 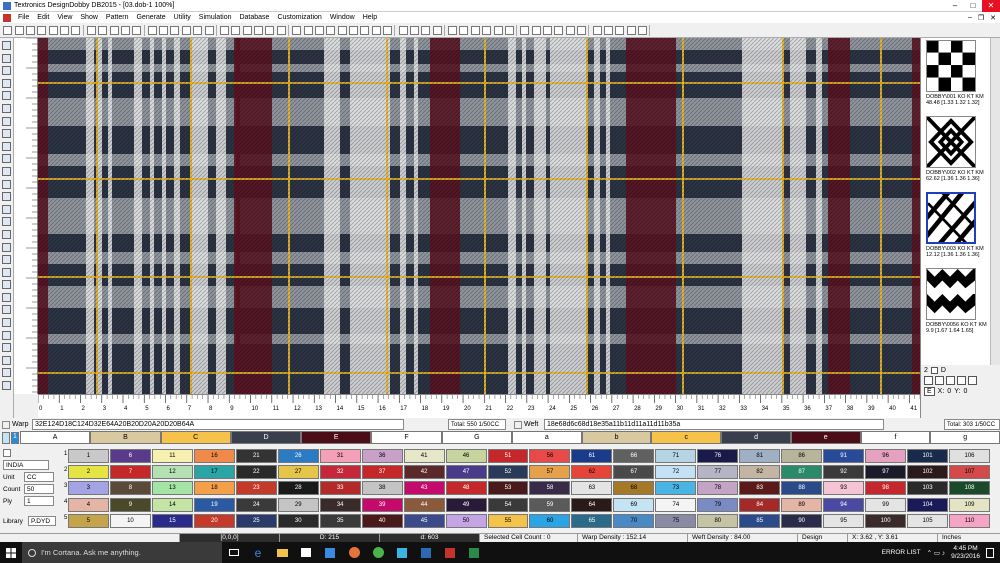 I want to click on library-select: P.DYD, so click(x=42, y=521).